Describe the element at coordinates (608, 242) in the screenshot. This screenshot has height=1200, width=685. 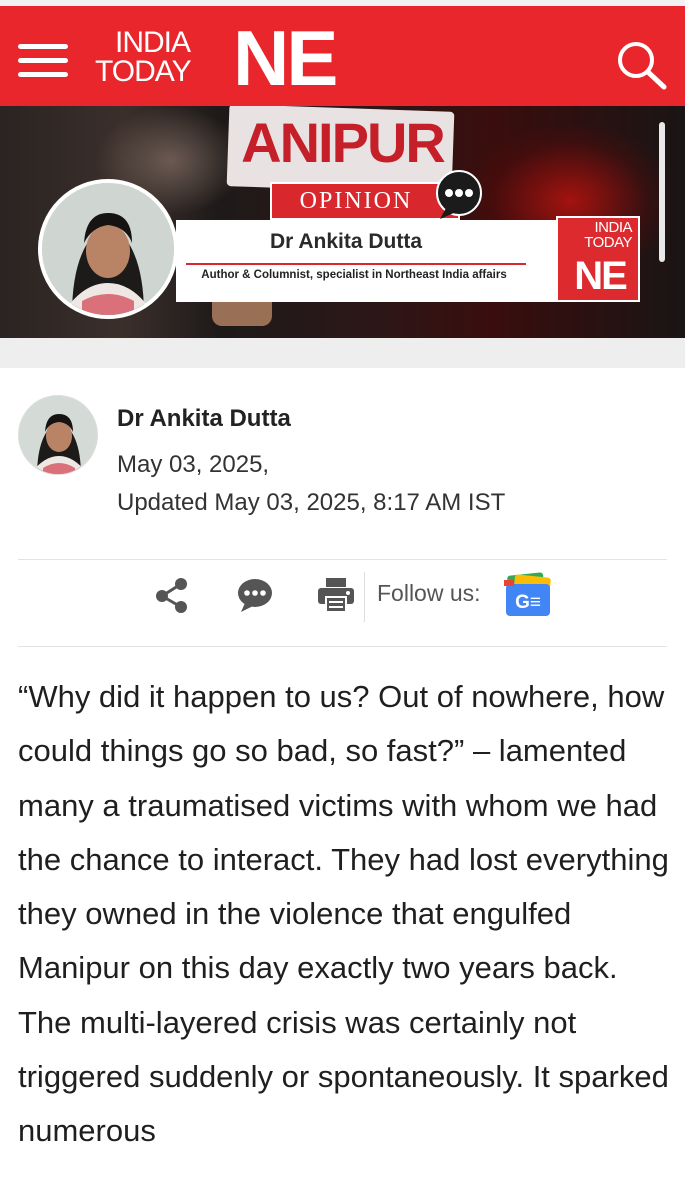
I see `mini-logo-today: TODAY` at that location.